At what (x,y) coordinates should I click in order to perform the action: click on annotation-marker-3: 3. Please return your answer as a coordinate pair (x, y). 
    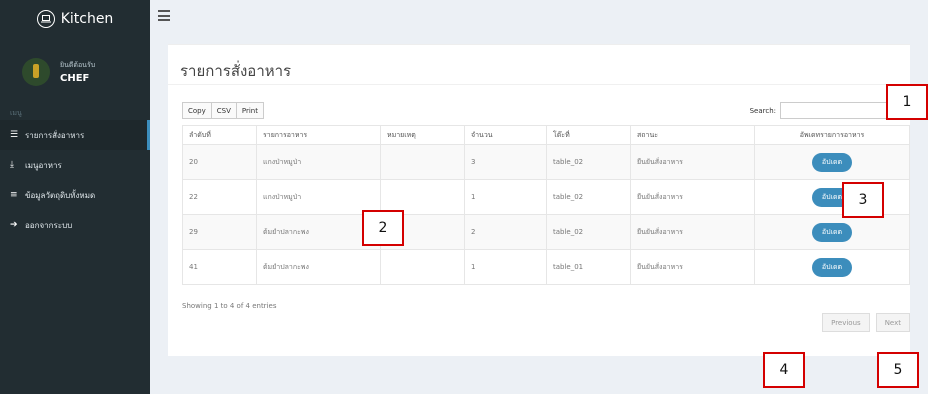
    Looking at the image, I should click on (863, 200).